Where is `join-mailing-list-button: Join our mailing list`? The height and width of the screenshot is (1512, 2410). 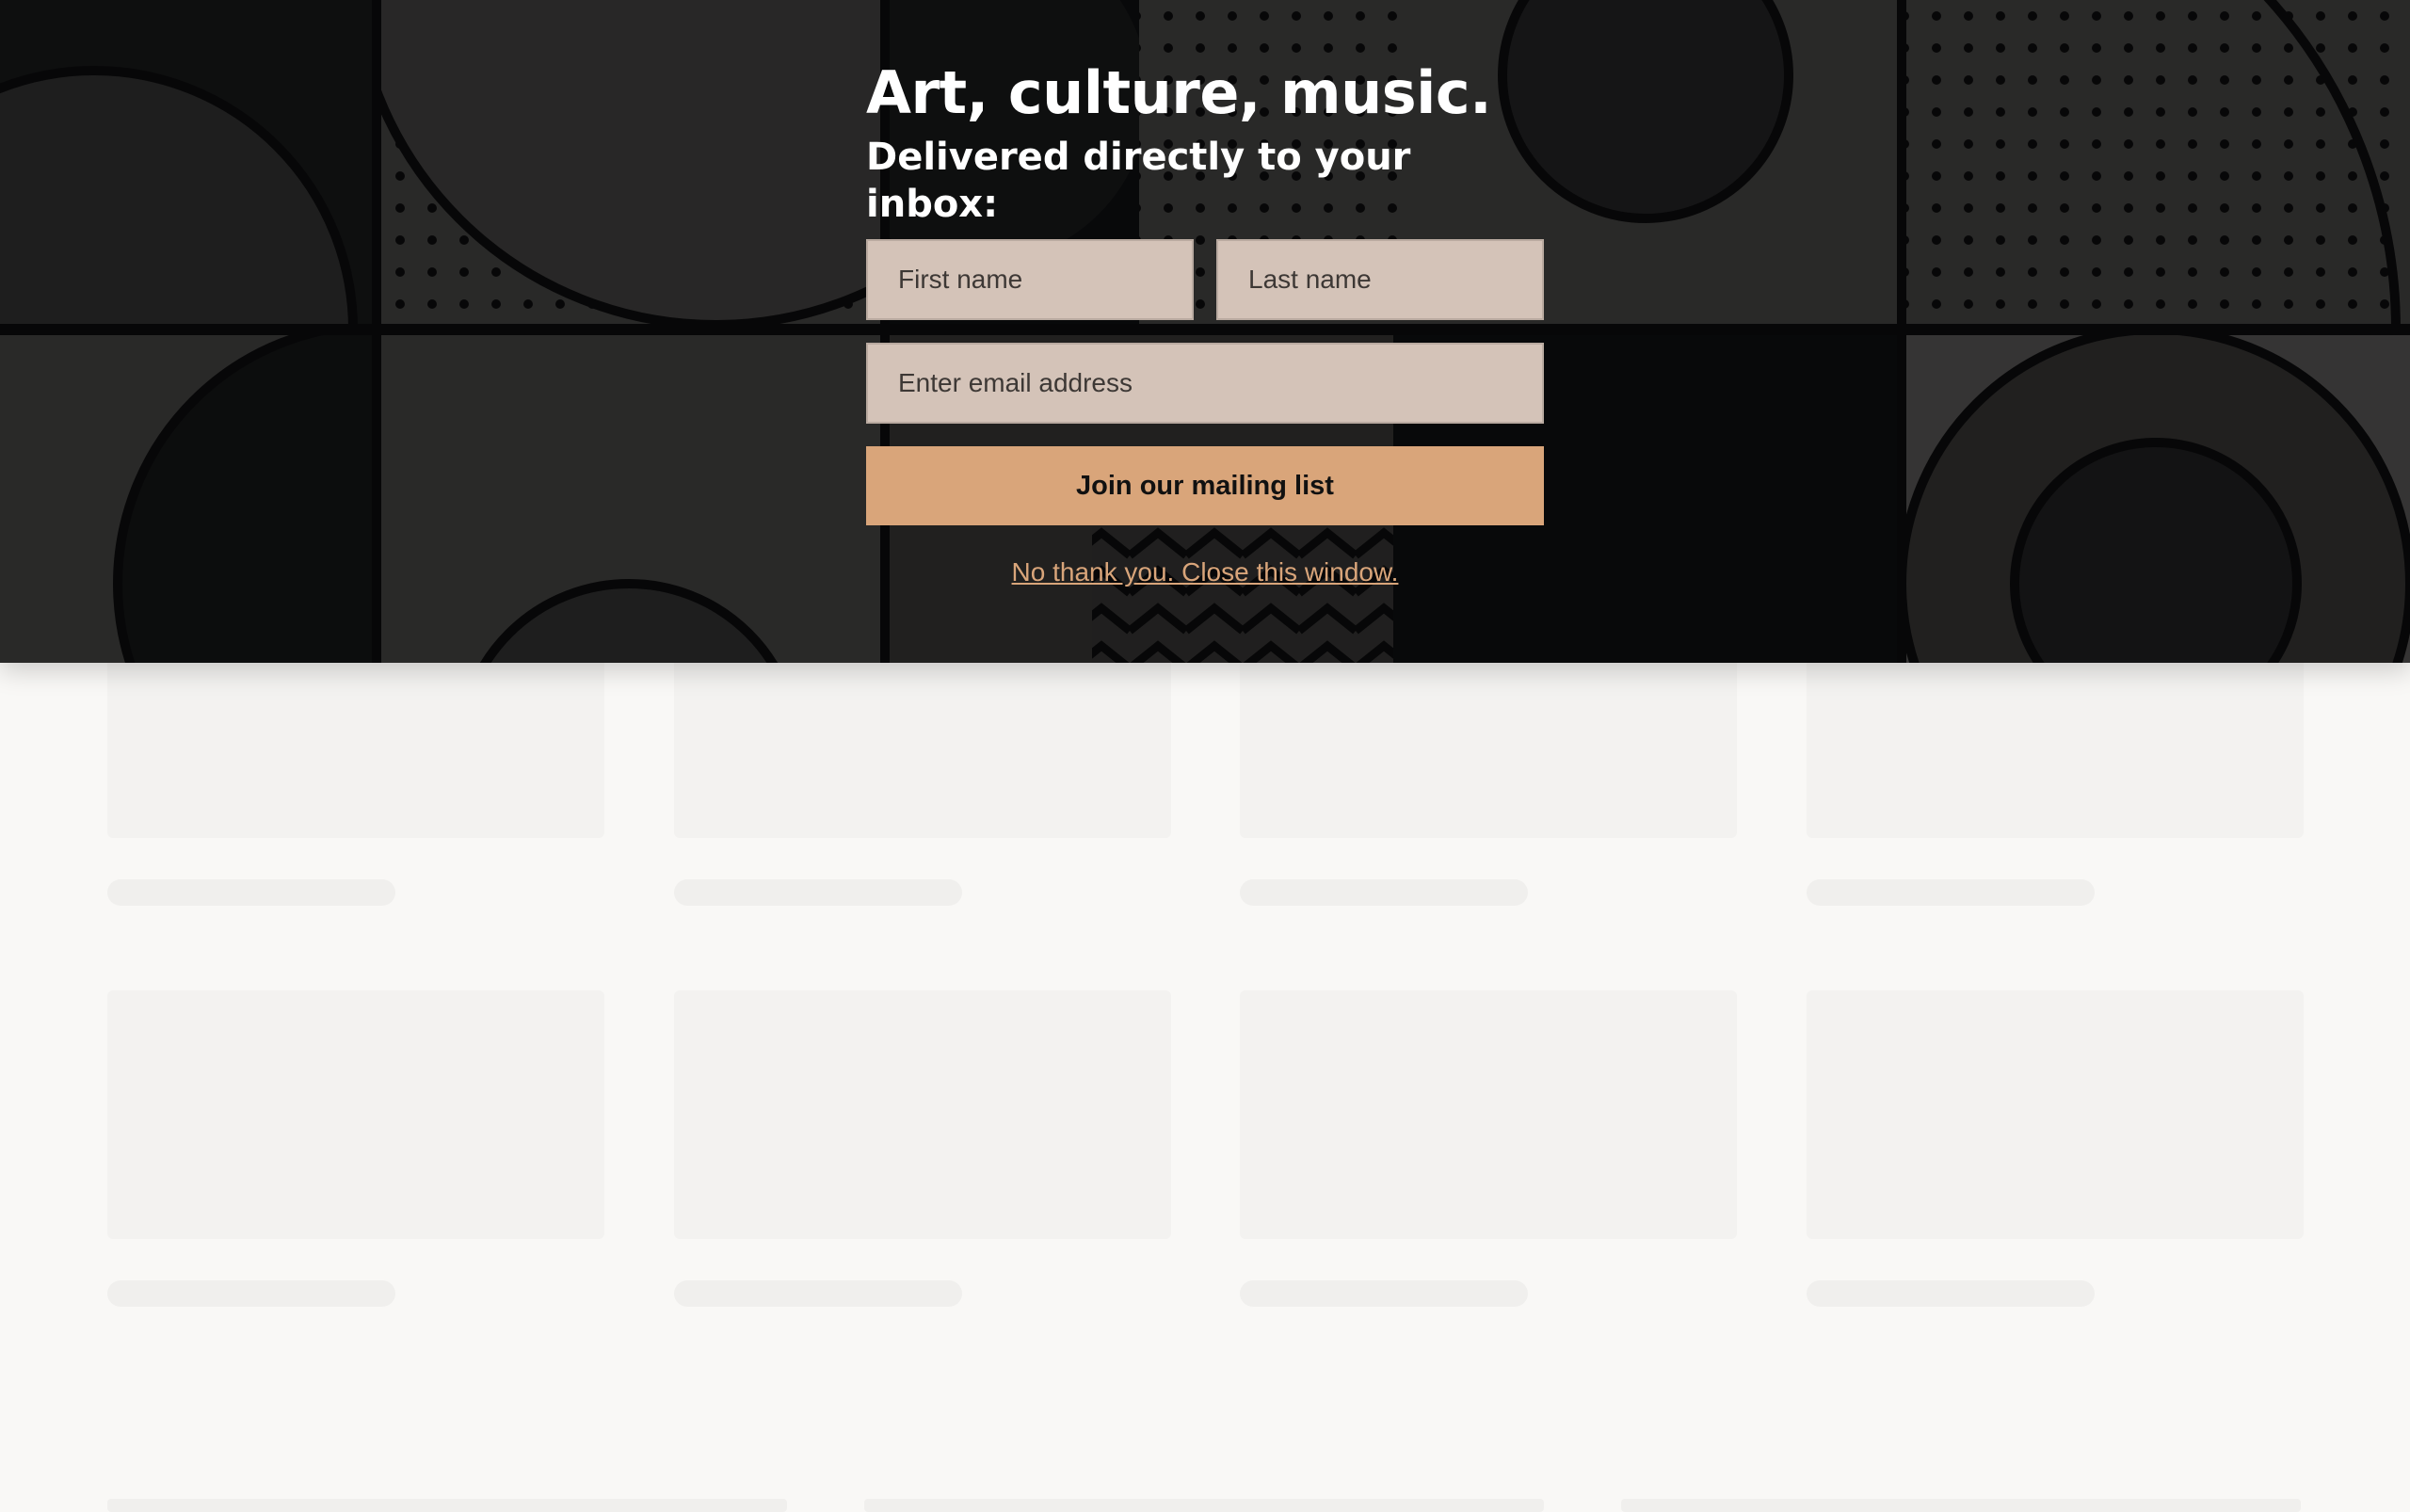 join-mailing-list-button: Join our mailing list is located at coordinates (1205, 485).